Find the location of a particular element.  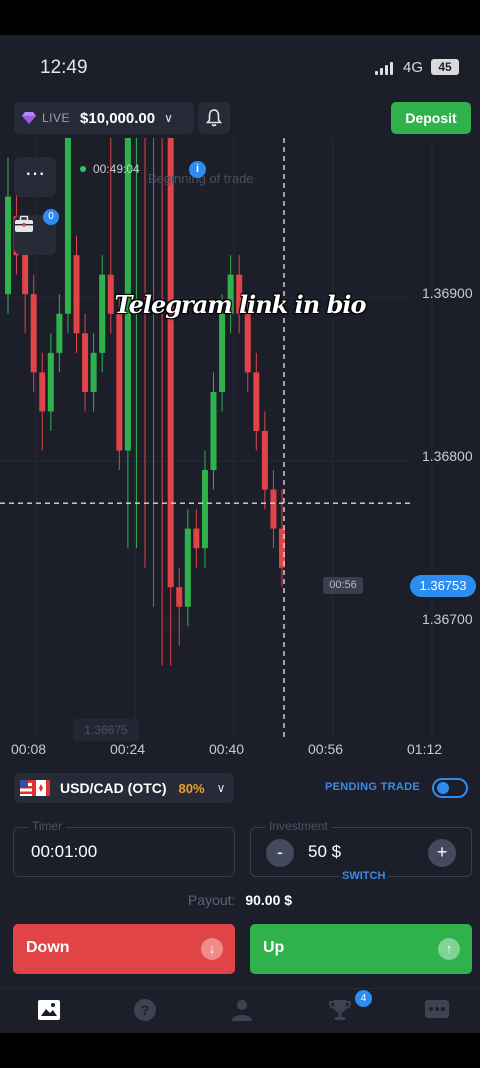

status-bar: 12:49 4G 45 is located at coordinates (240, 66).